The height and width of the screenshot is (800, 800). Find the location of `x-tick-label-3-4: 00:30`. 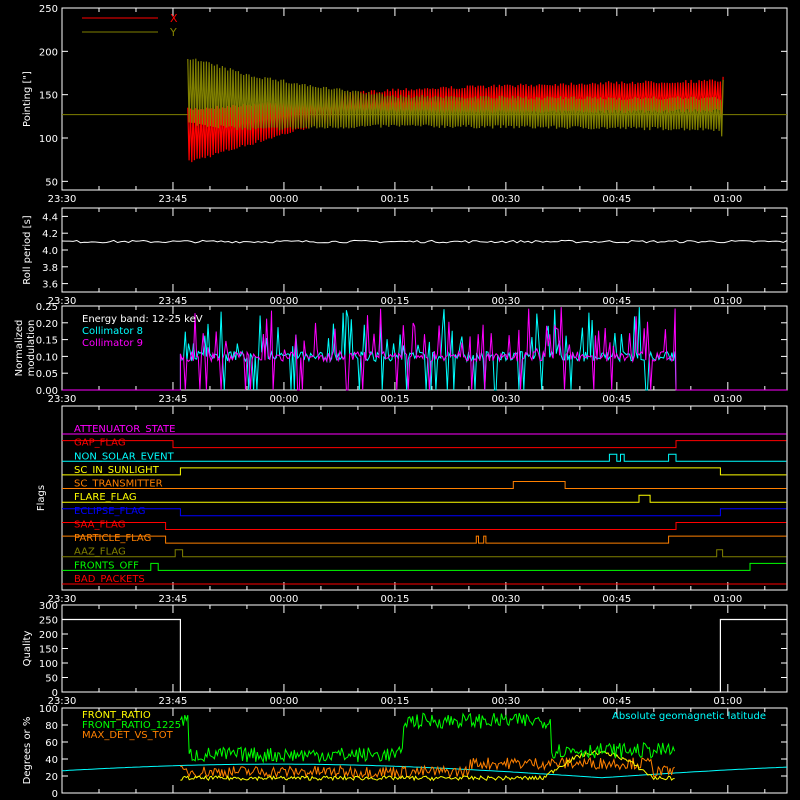

x-tick-label-3-4: 00:30 is located at coordinates (505, 599).